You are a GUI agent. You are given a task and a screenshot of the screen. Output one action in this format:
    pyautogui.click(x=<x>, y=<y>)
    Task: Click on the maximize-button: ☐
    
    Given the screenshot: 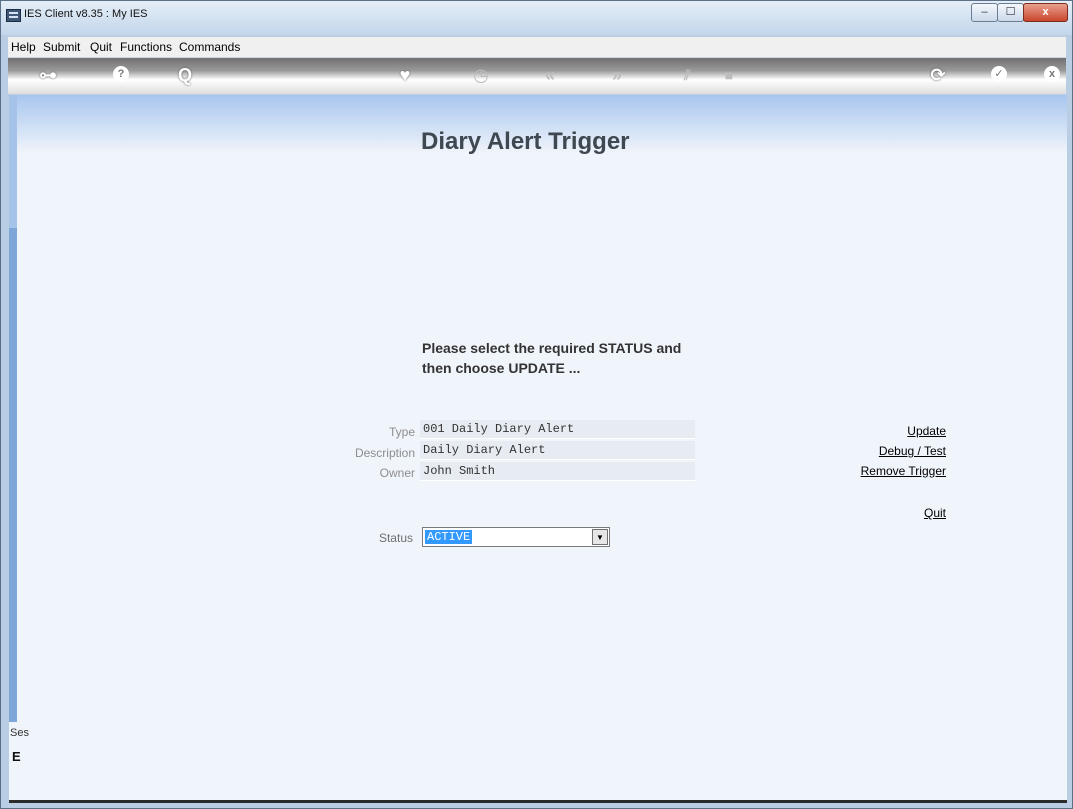 What is the action you would take?
    pyautogui.click(x=1010, y=12)
    